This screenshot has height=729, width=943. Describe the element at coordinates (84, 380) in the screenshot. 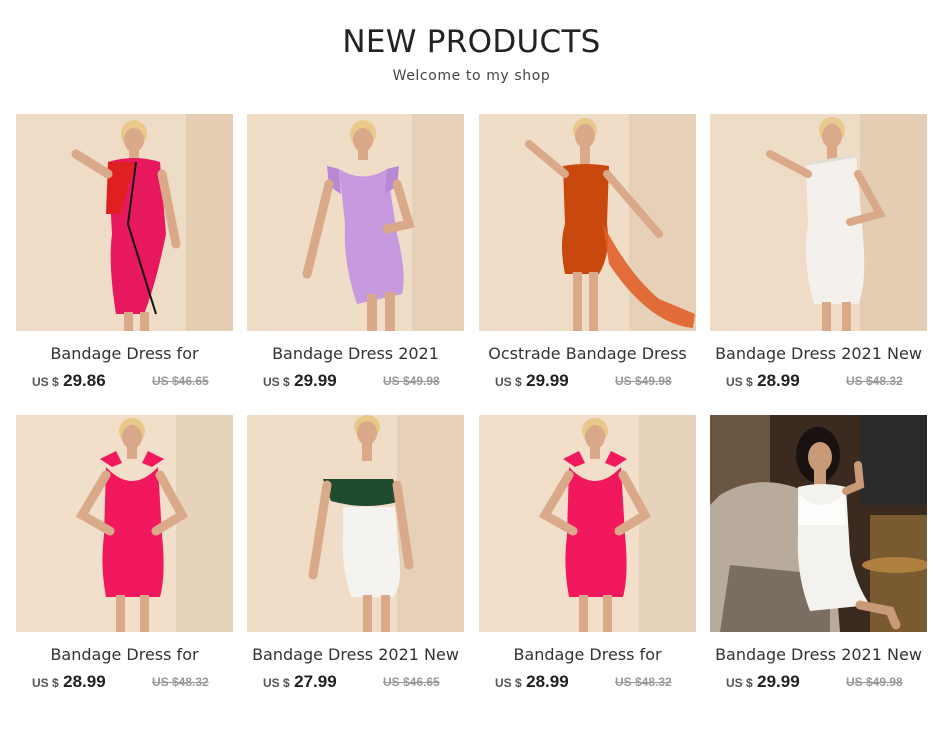

I see `price-amount: 29.86` at that location.